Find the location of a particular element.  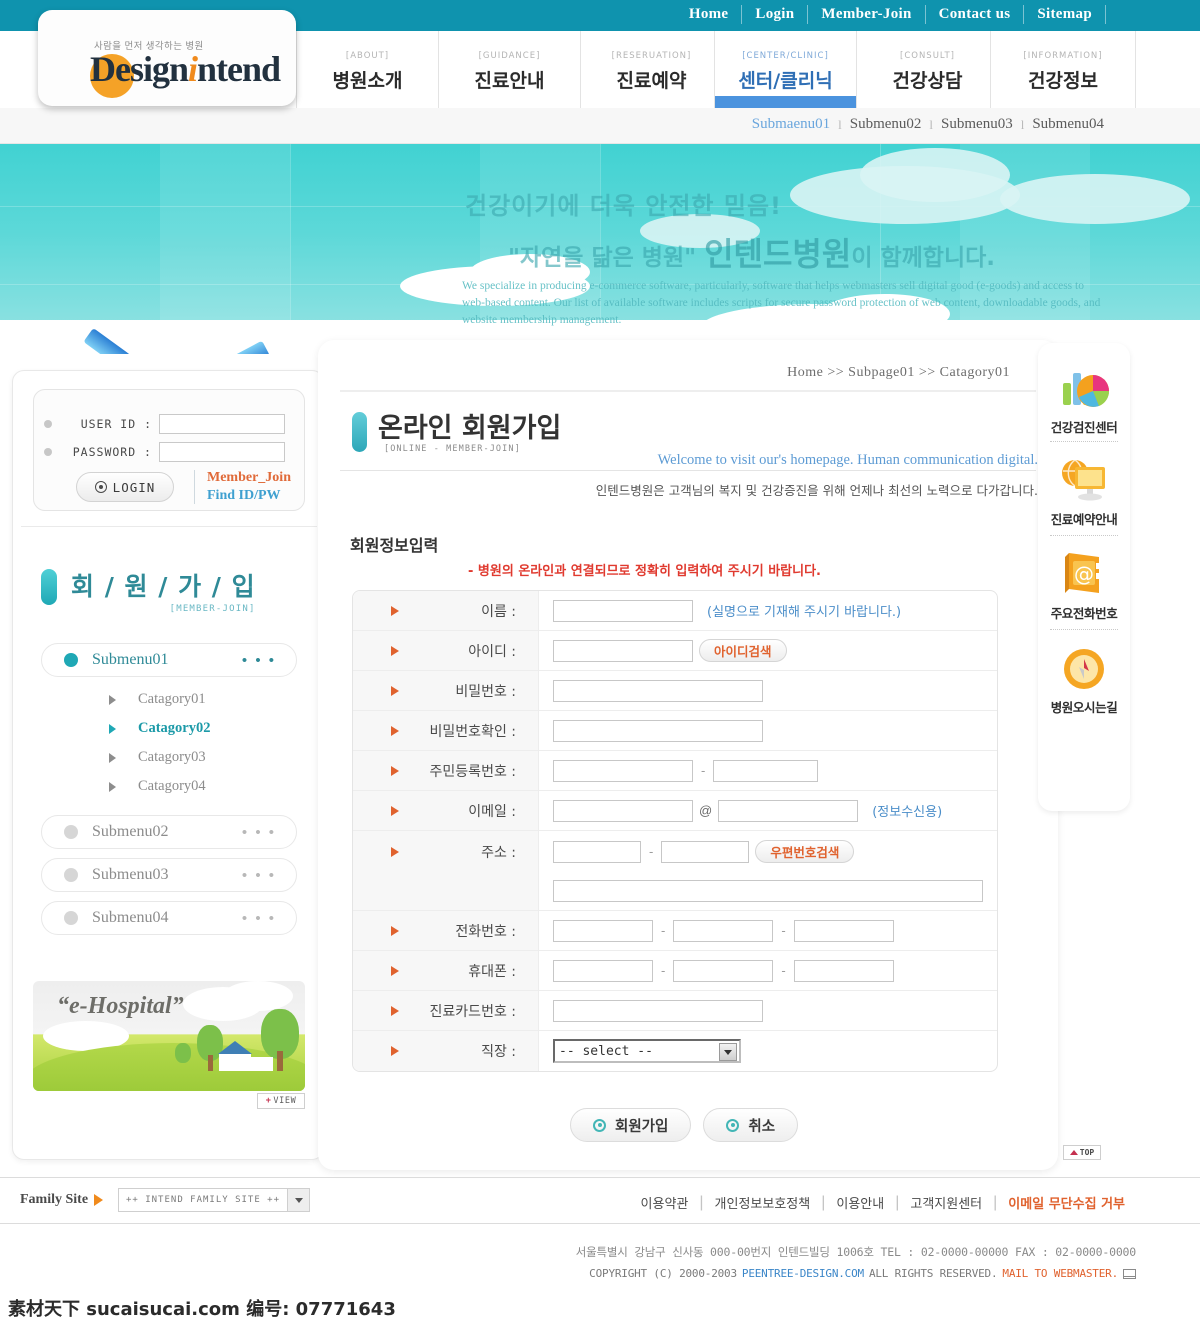

address-detail-input is located at coordinates (768, 890).